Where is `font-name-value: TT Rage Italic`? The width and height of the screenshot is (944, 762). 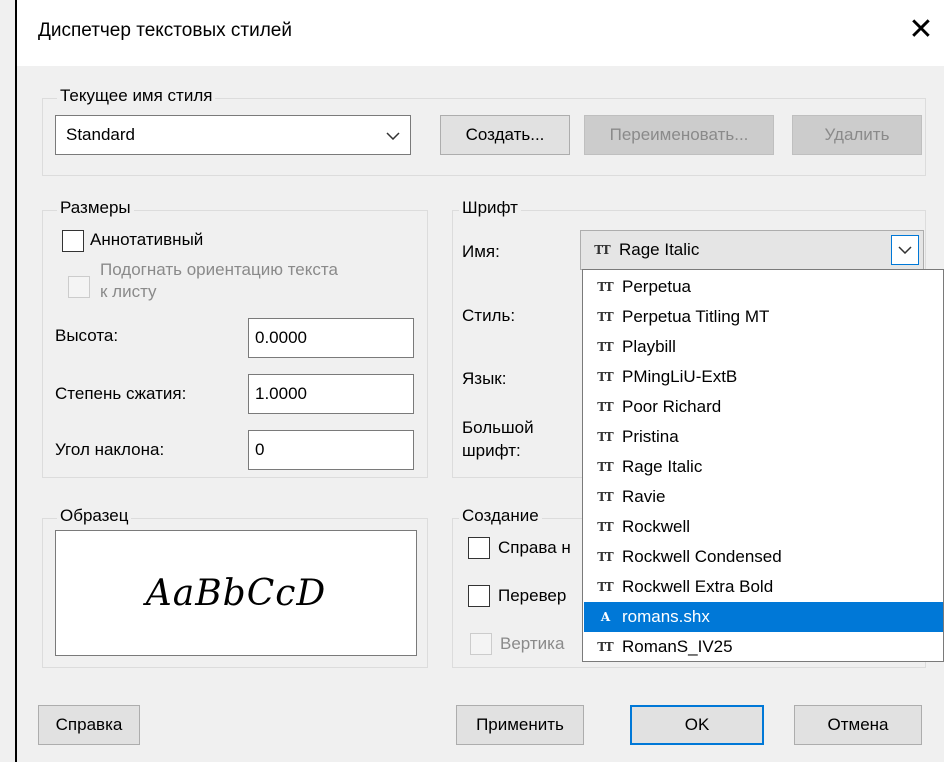
font-name-value: TT Rage Italic is located at coordinates (645, 250).